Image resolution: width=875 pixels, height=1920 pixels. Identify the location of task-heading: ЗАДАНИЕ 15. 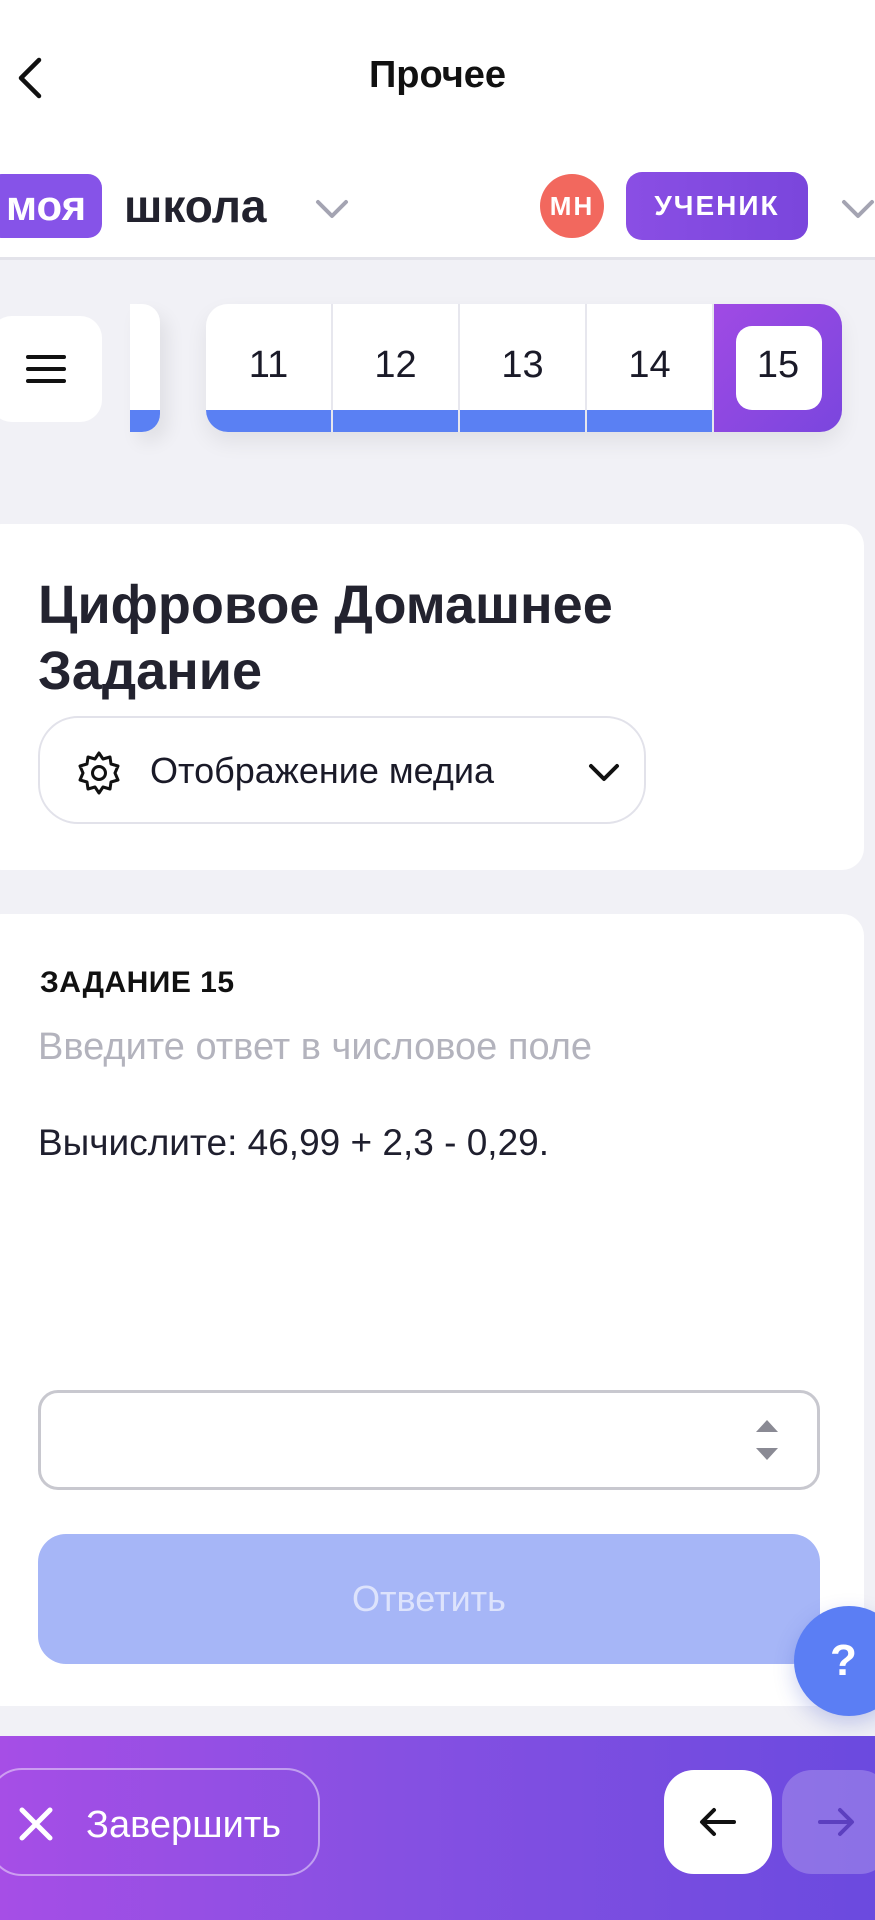
(137, 982).